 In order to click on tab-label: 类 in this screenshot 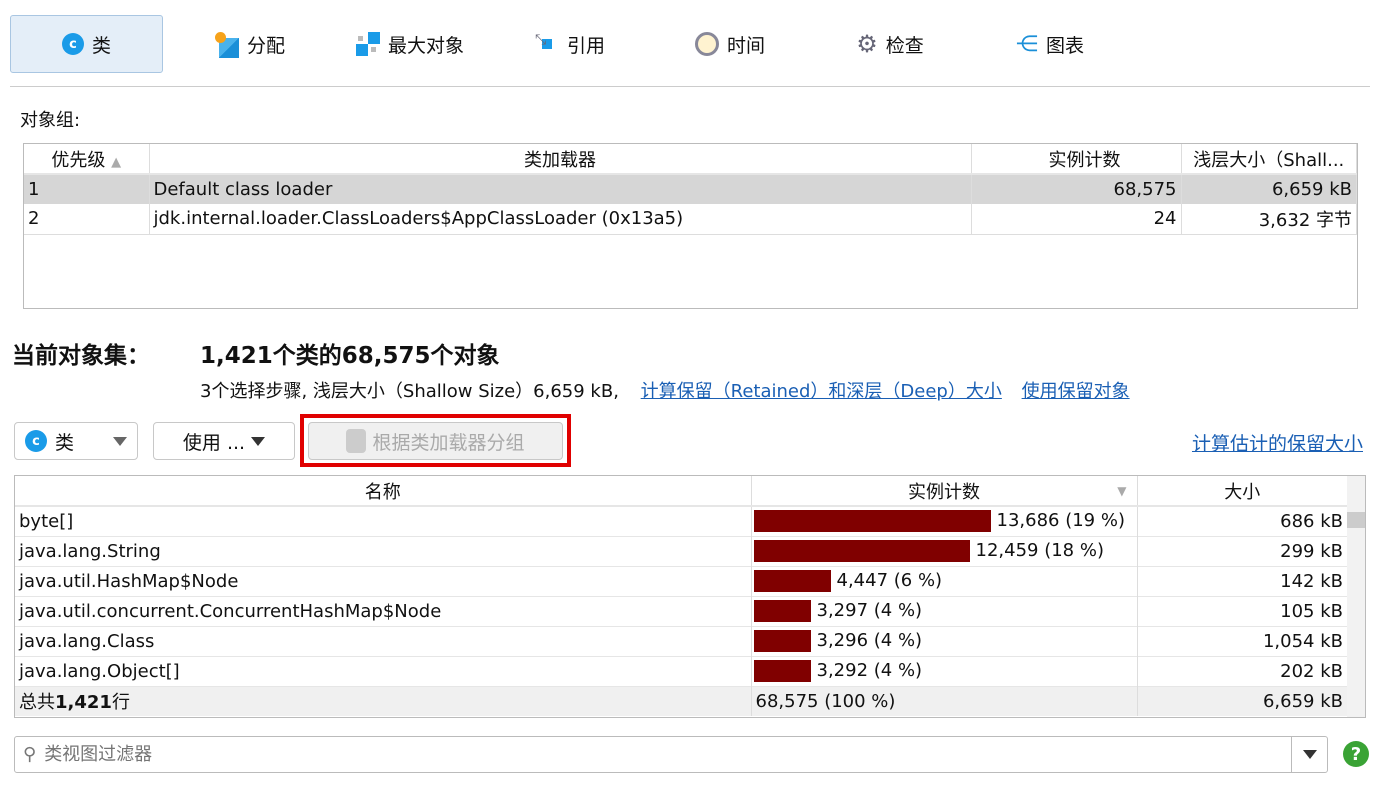, I will do `click(101, 45)`.